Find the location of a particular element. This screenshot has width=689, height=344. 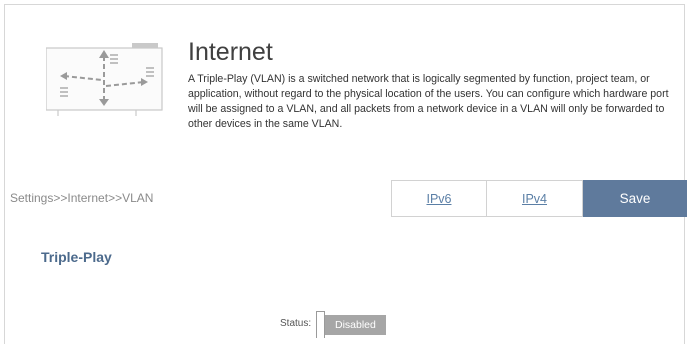

tab-ipv4: IPv4 is located at coordinates (535, 198).